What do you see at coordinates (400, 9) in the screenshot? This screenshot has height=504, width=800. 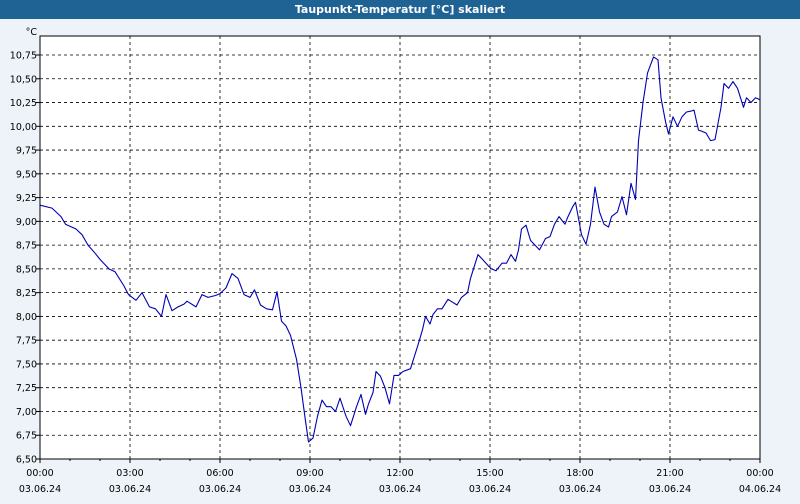 I see `chart-title: Taupunkt-Temperatur [°C] skaliert` at bounding box center [400, 9].